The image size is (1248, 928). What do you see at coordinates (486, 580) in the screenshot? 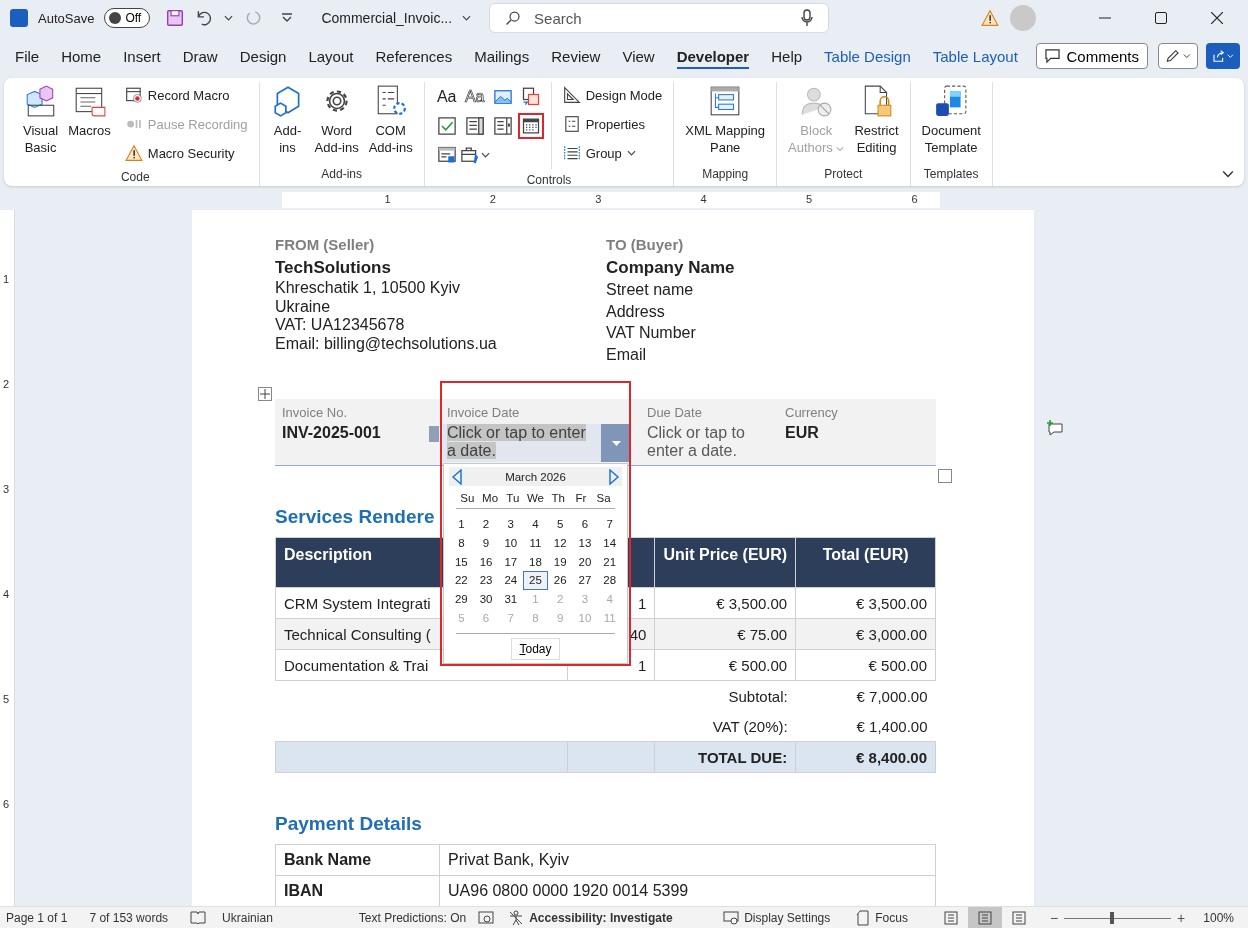
I see `calendar-day: 23` at bounding box center [486, 580].